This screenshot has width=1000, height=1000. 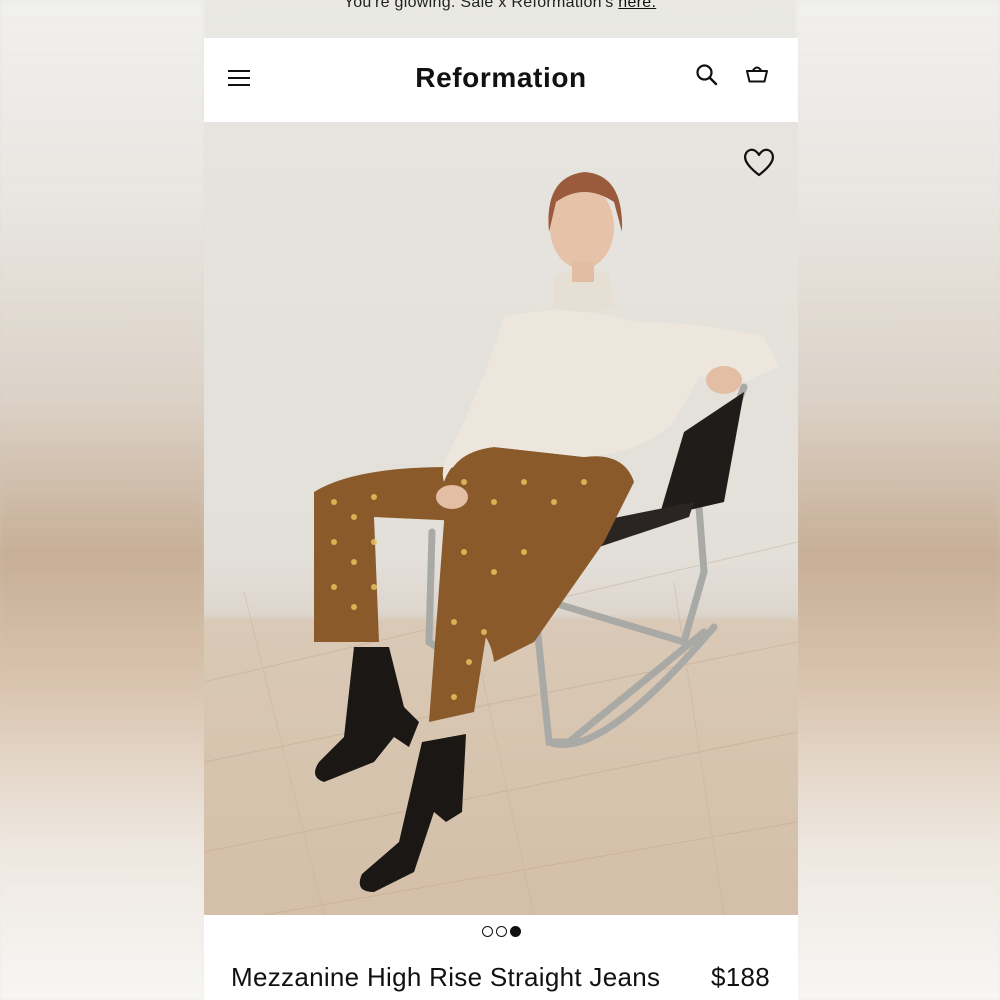 I want to click on promo-link: here., so click(x=637, y=5).